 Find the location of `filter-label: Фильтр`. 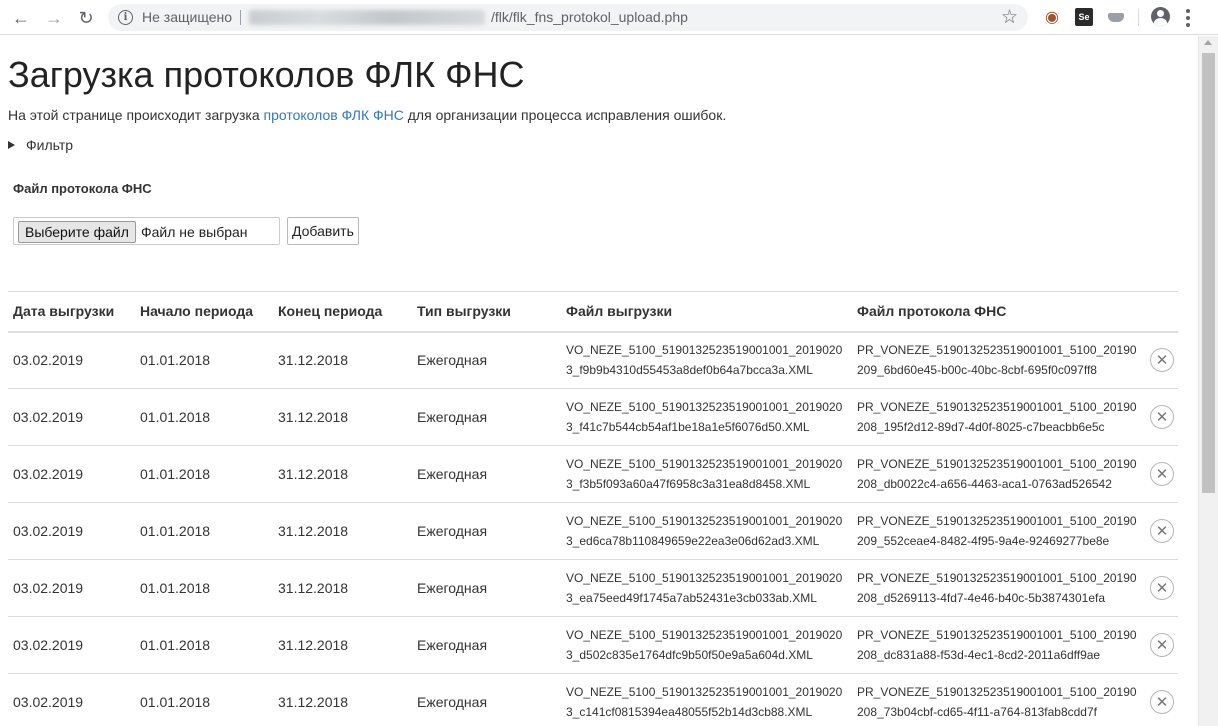

filter-label: Фильтр is located at coordinates (50, 145).